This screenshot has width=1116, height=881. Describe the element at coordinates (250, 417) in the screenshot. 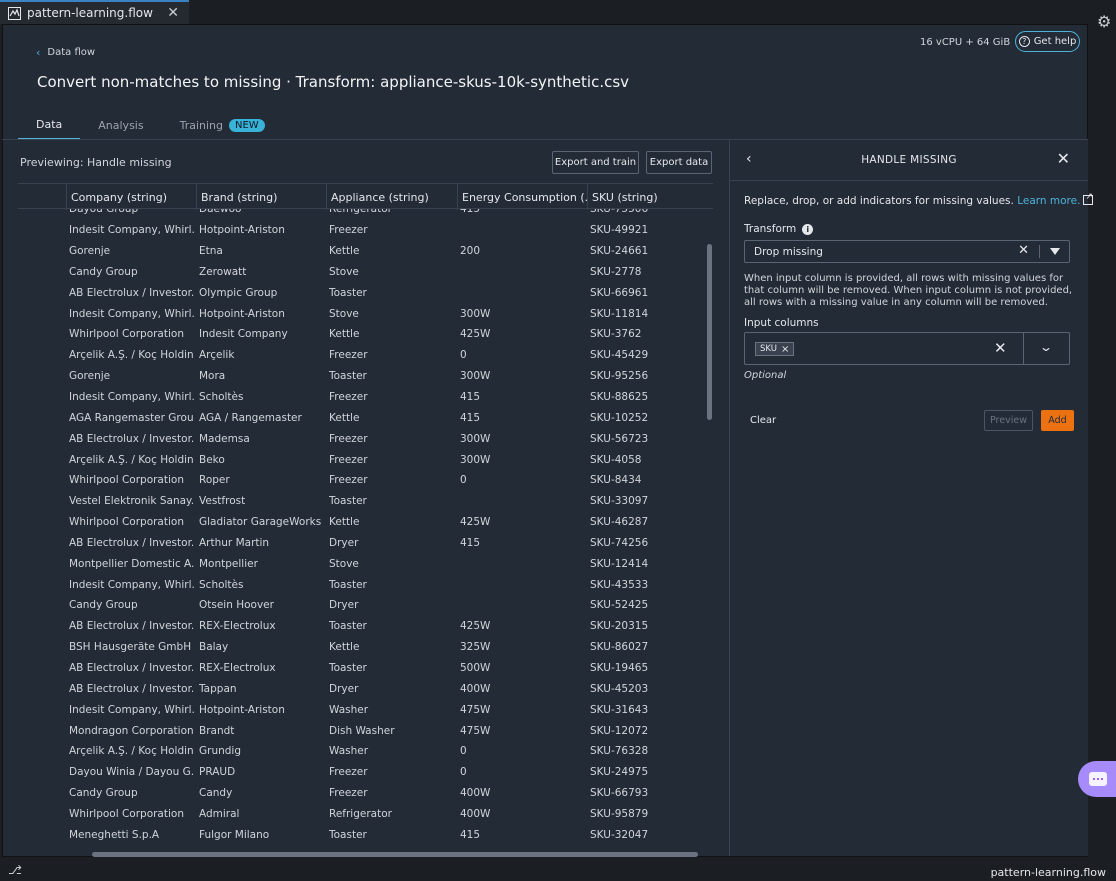

I see `cell-brand: AGA / Rangemaster` at that location.